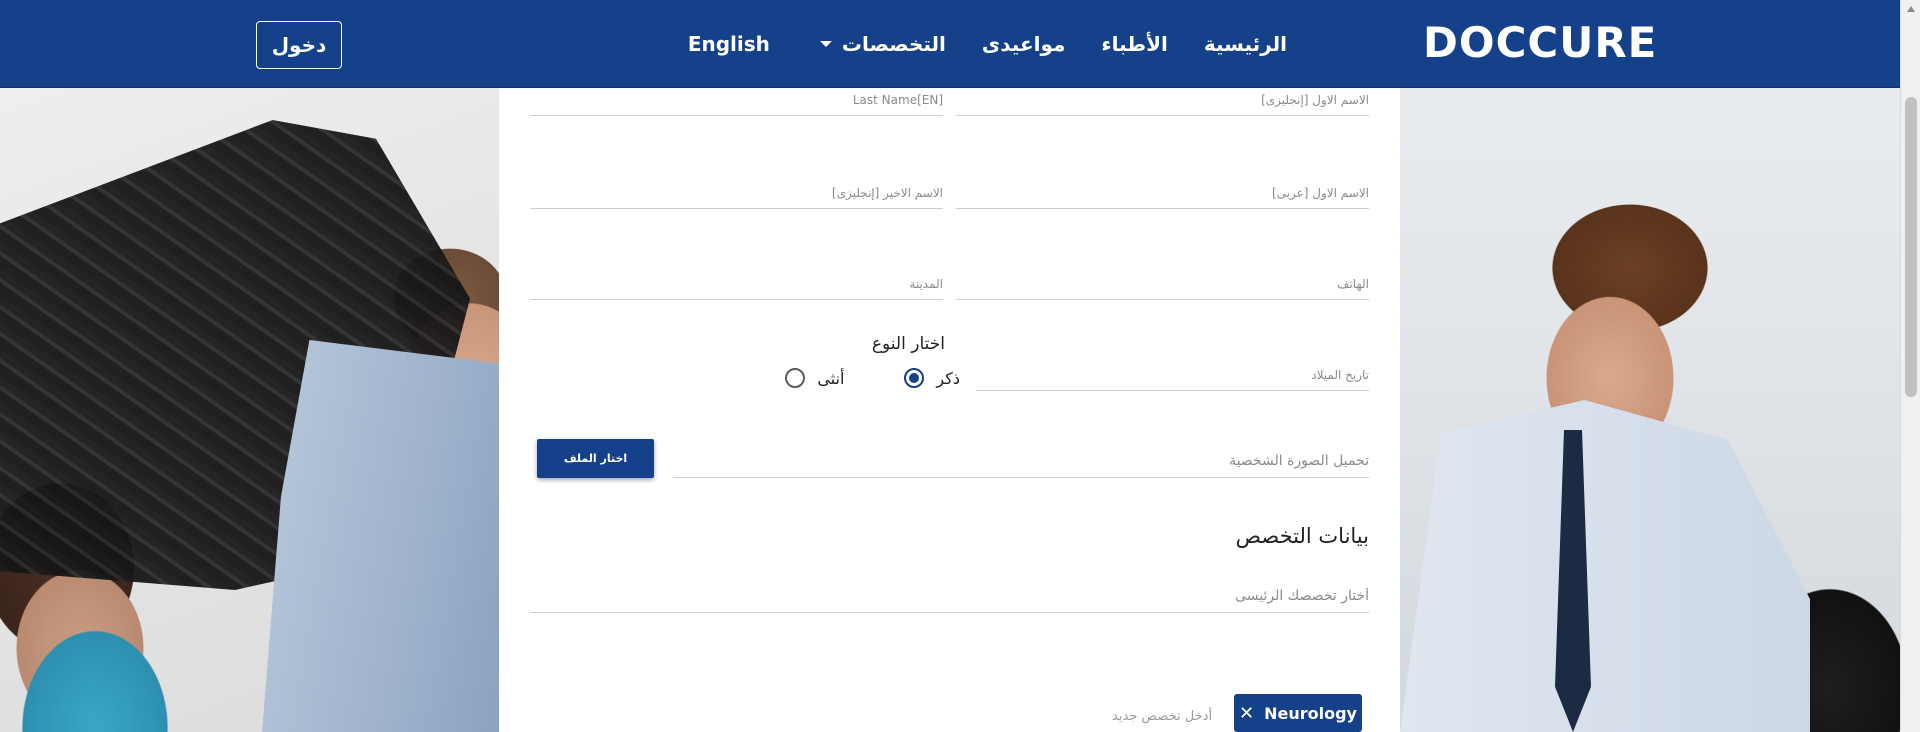  I want to click on photo-field, so click(1021, 463).